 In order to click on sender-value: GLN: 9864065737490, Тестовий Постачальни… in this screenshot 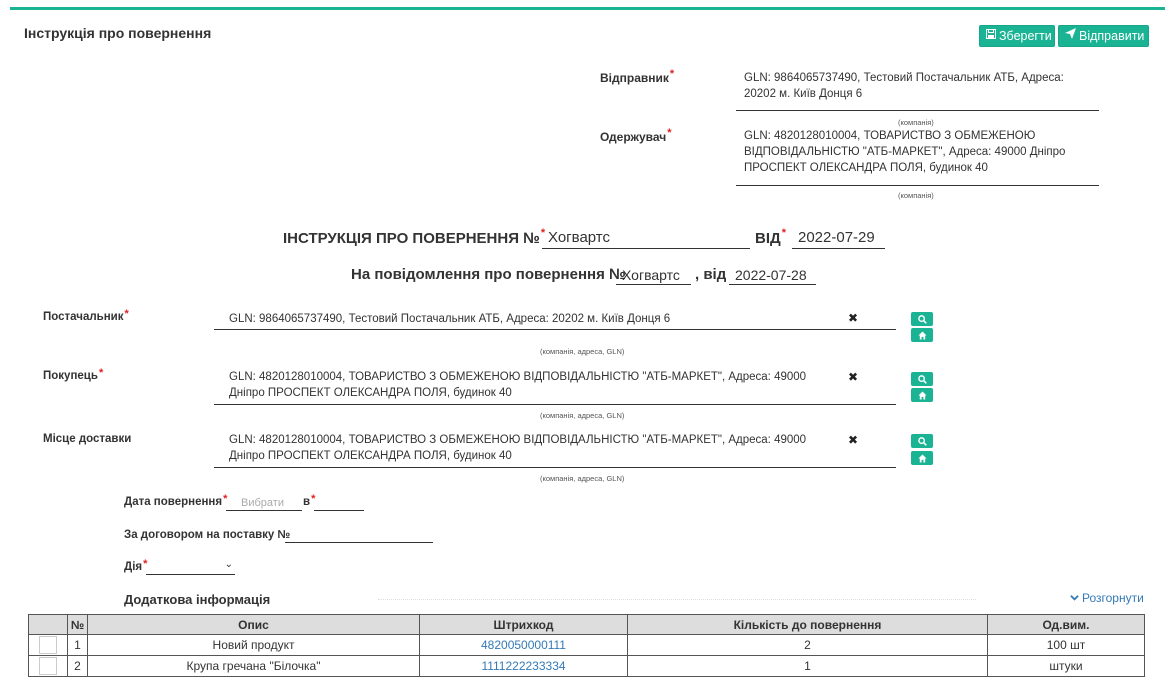, I will do `click(904, 86)`.